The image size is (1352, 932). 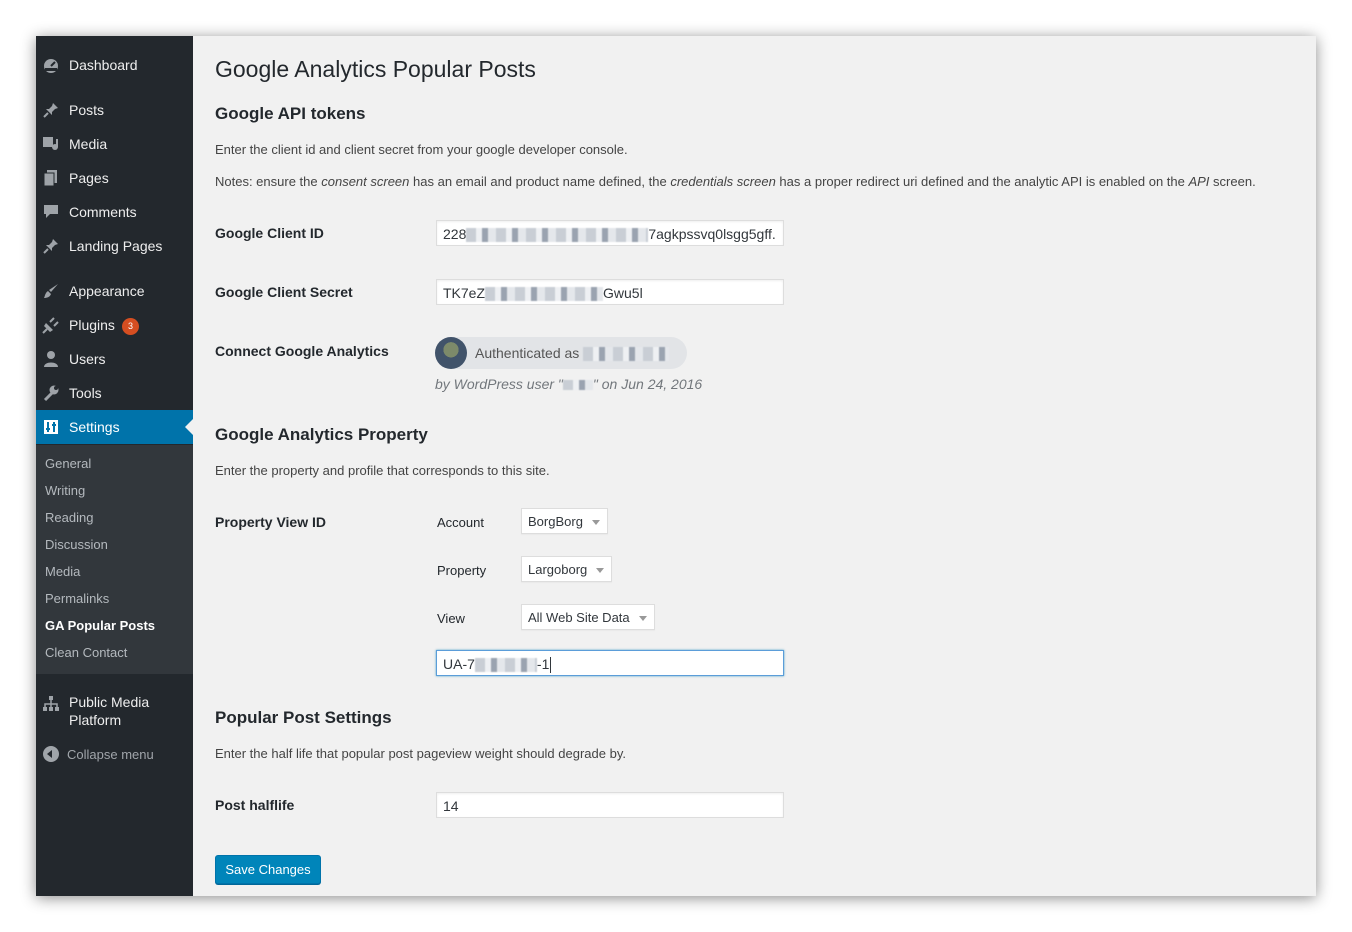 What do you see at coordinates (460, 522) in the screenshot?
I see `account-label: Account` at bounding box center [460, 522].